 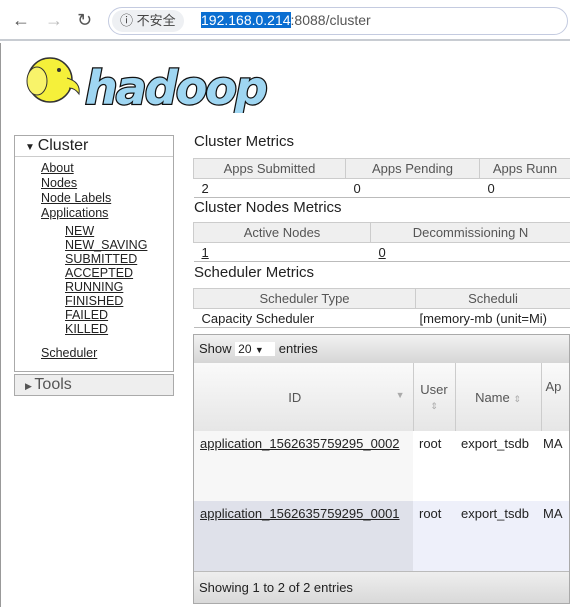 I want to click on entries-value: 20, so click(x=245, y=349).